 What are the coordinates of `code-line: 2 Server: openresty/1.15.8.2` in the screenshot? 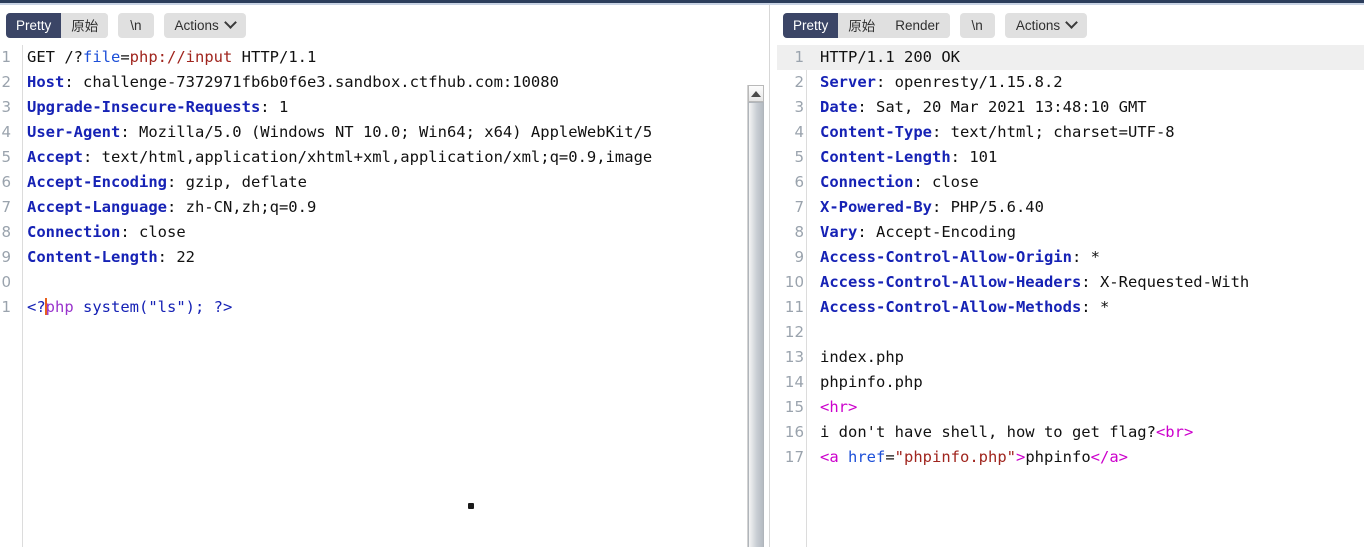 It's located at (1070, 82).